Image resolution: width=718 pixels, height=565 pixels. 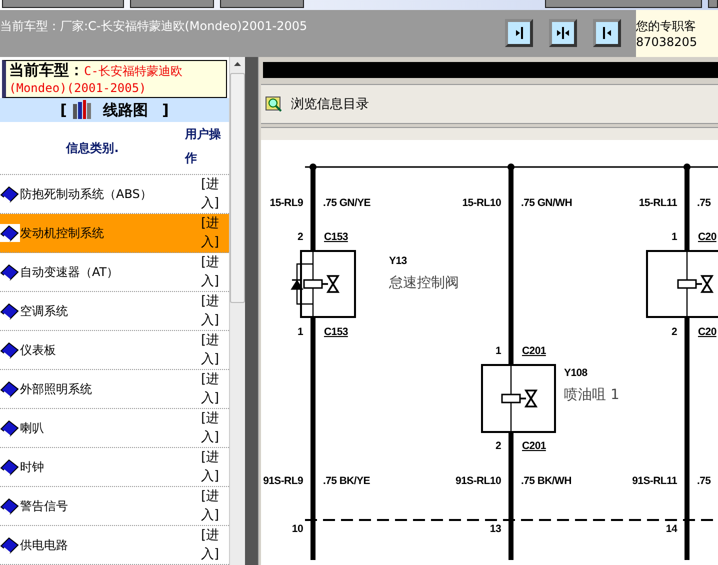 I want to click on category-label: 自动变速器（AT）, so click(x=70, y=272).